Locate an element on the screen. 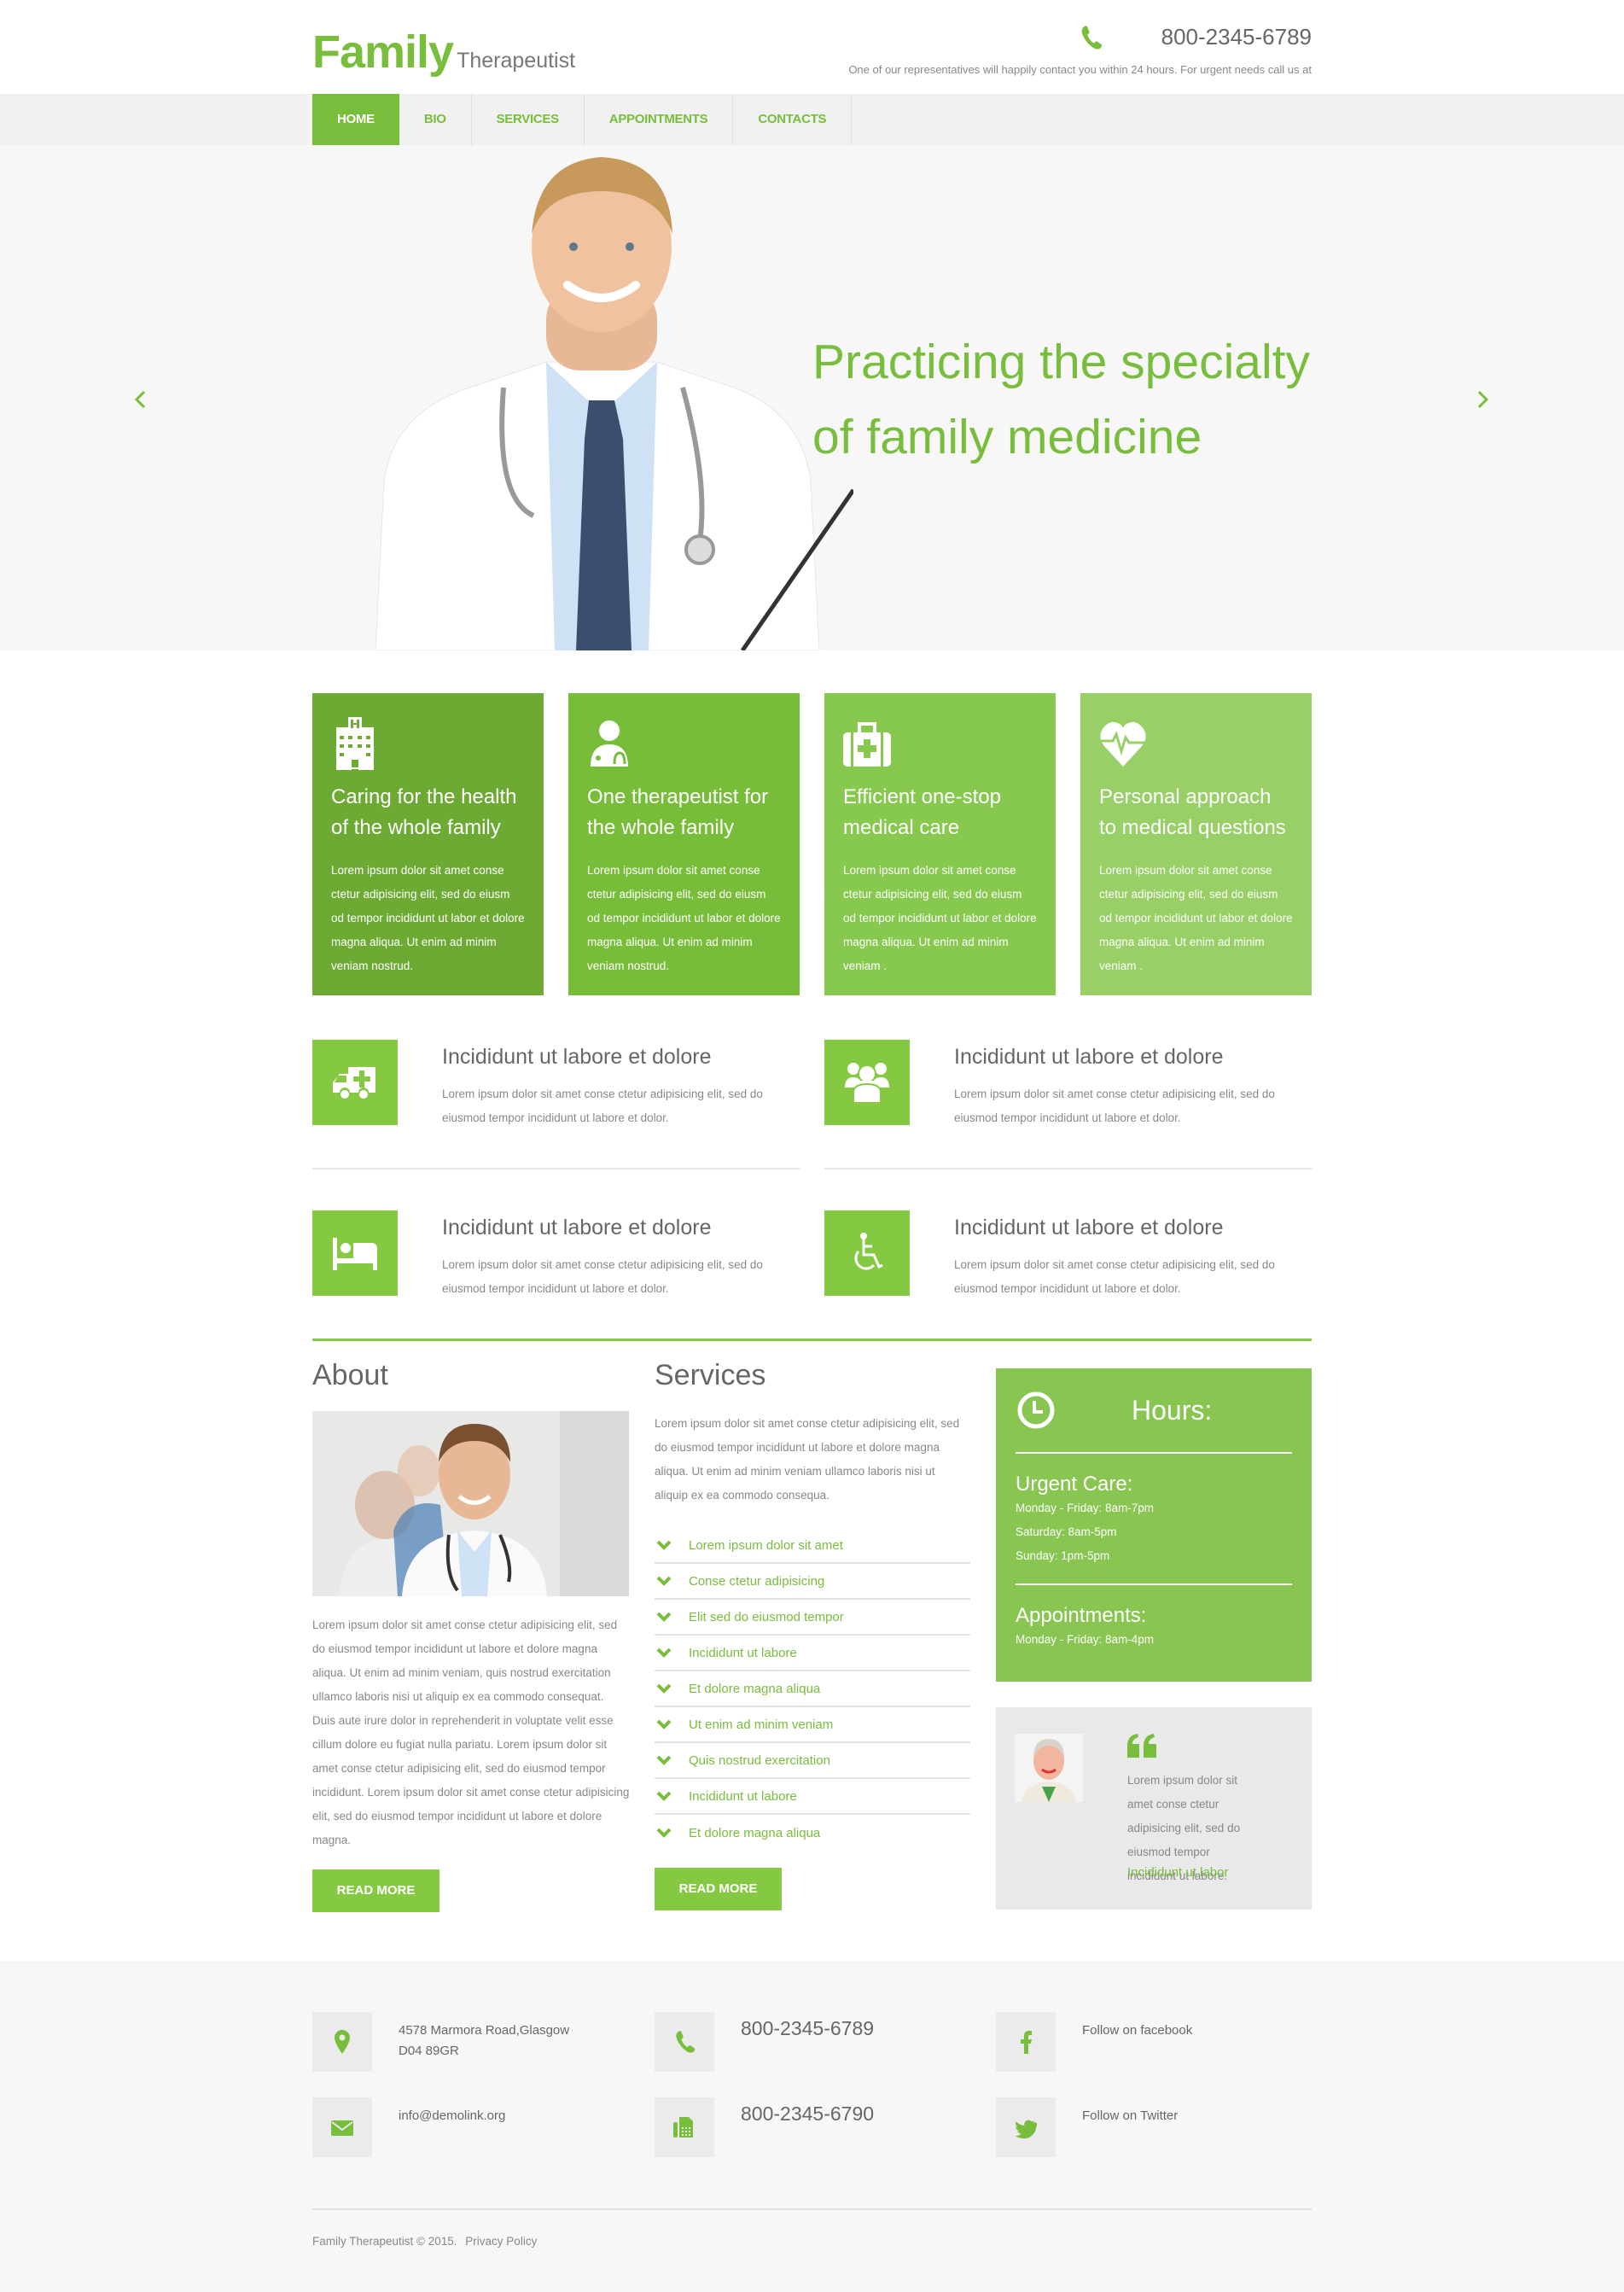 The image size is (1624, 2292). twitter-link: Follow on Twitter is located at coordinates (1130, 2116).